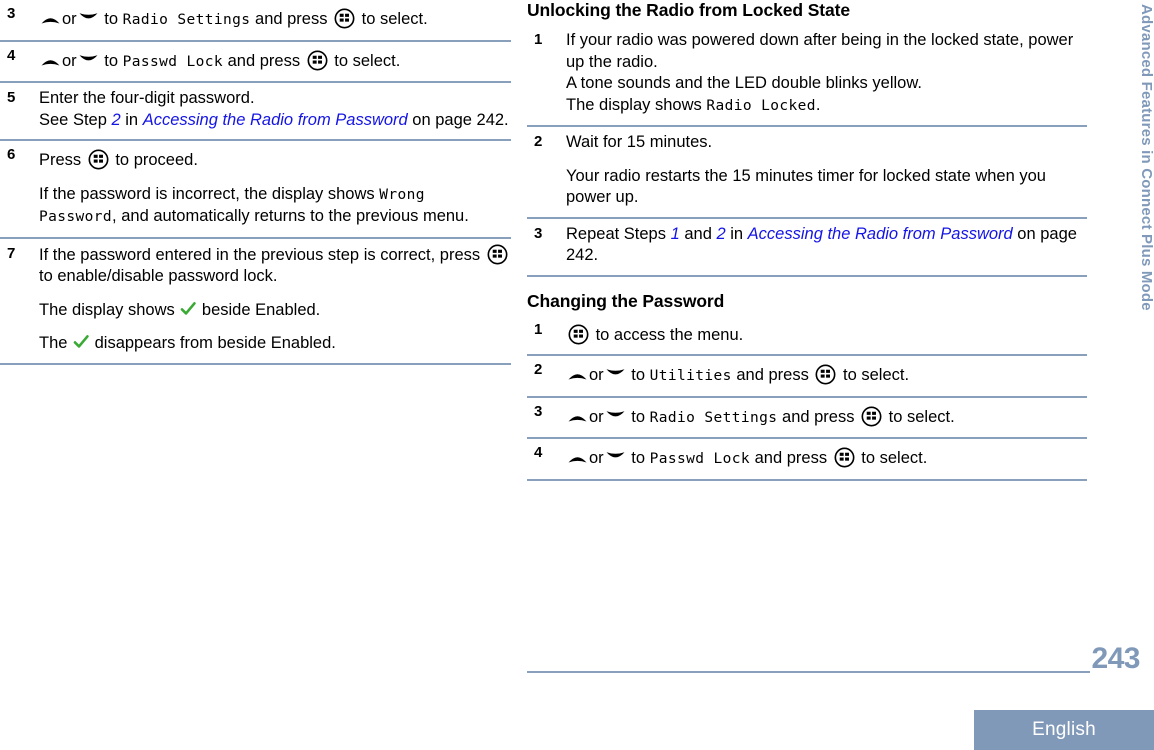 This screenshot has height=750, width=1154. What do you see at coordinates (213, 343) in the screenshot?
I see `step-disappears-text: disappears from beside Enabled.` at bounding box center [213, 343].